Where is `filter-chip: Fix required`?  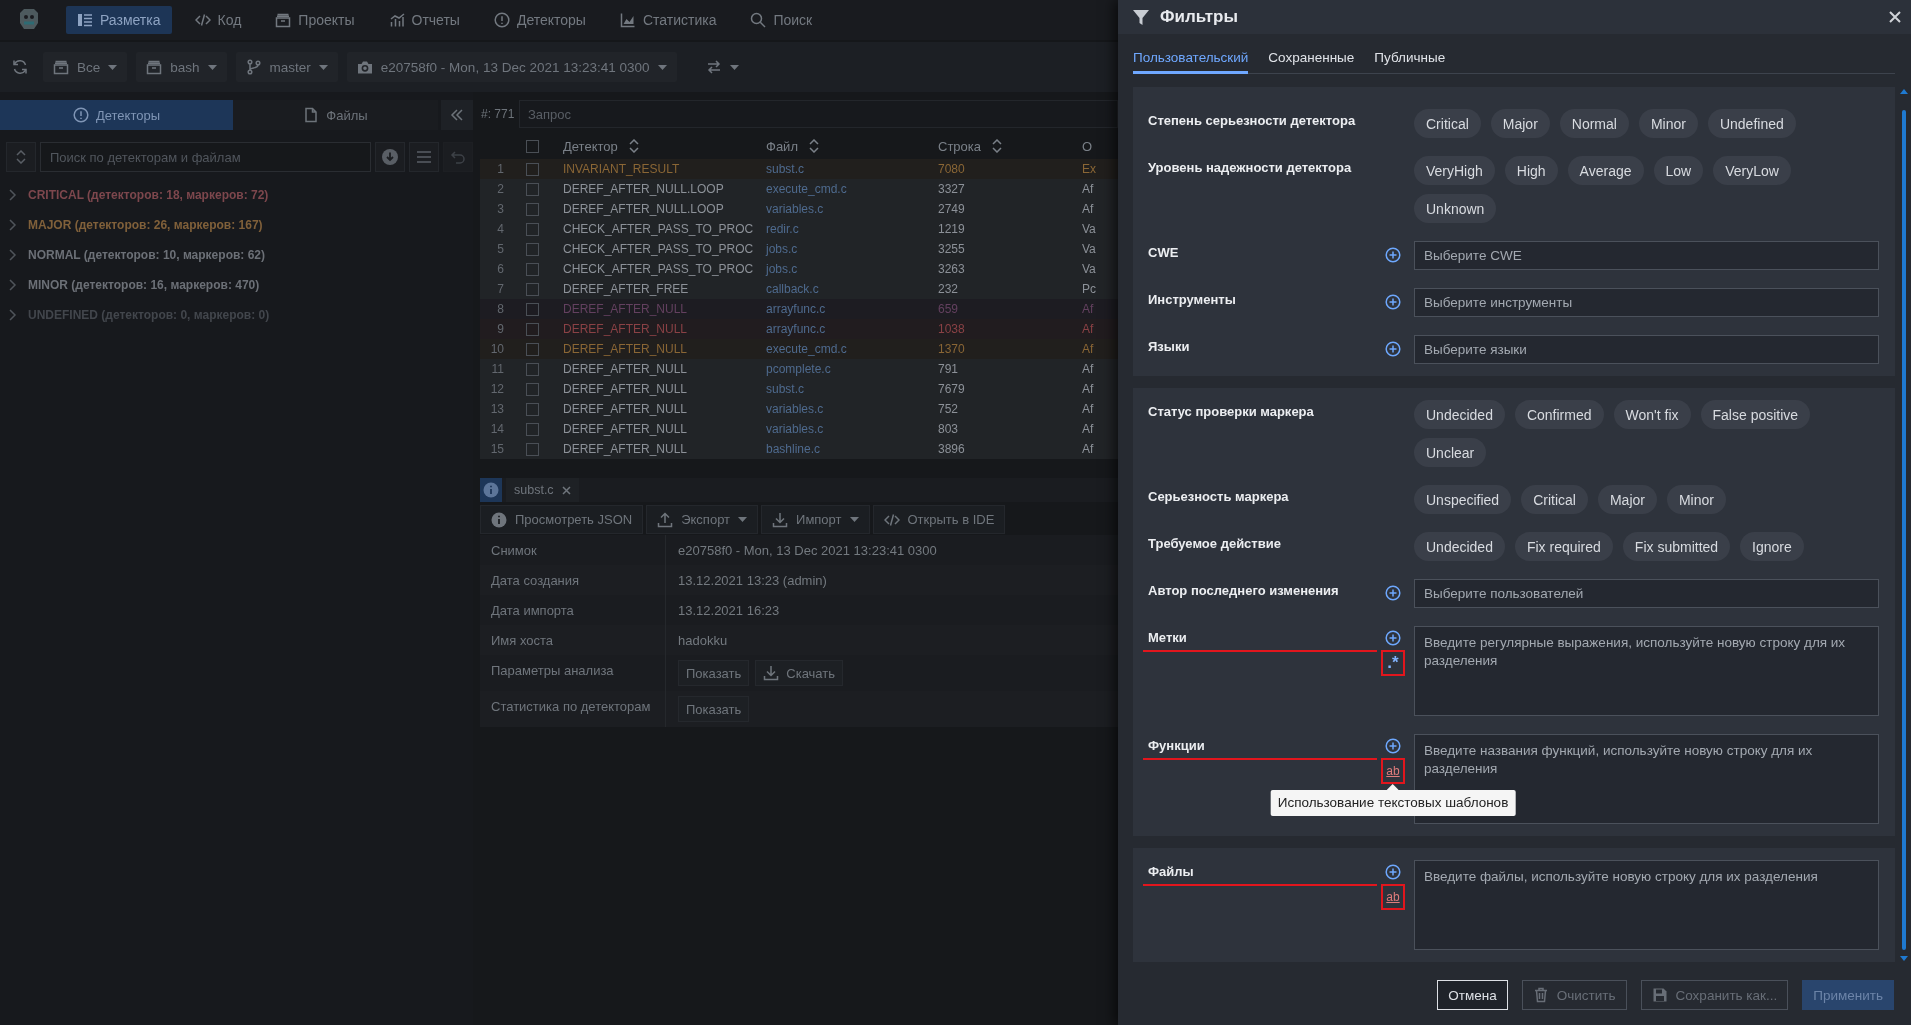
filter-chip: Fix required is located at coordinates (1563, 546).